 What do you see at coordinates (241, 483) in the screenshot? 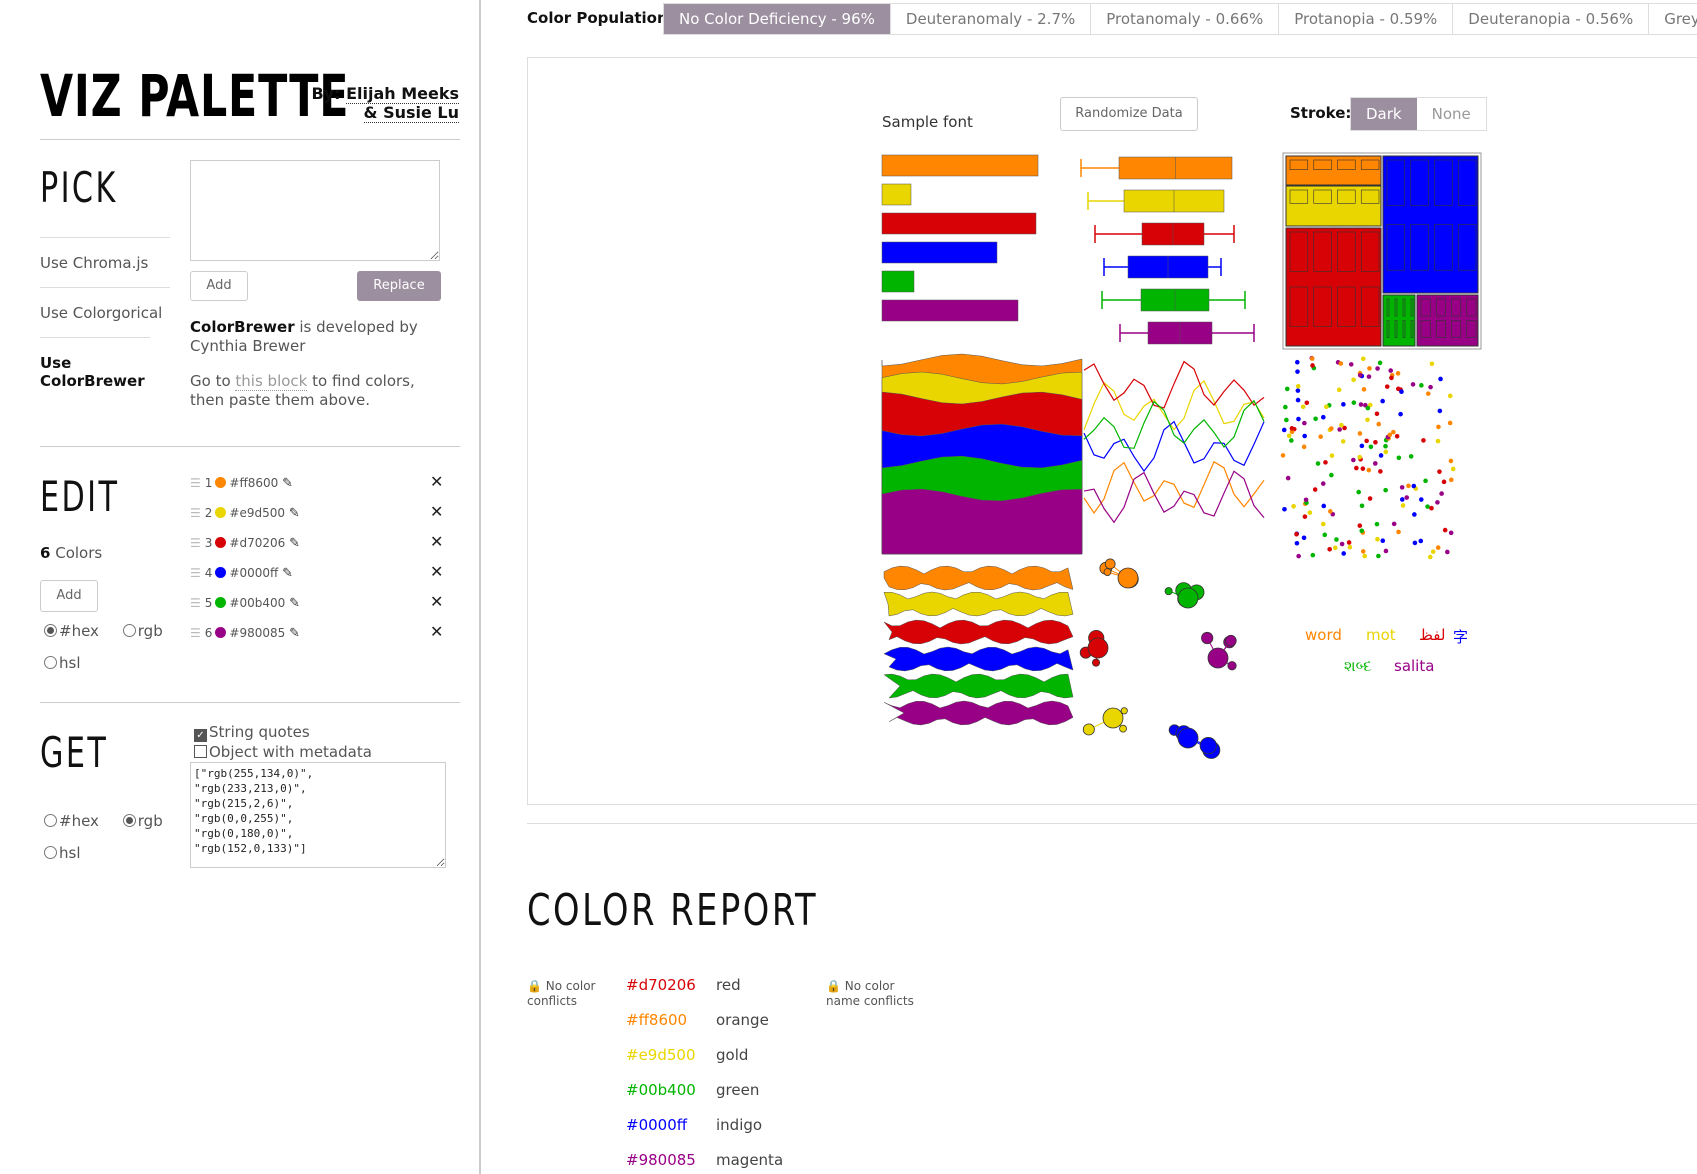
I see `color-row: ☰ 1 #ff8600 ✎` at bounding box center [241, 483].